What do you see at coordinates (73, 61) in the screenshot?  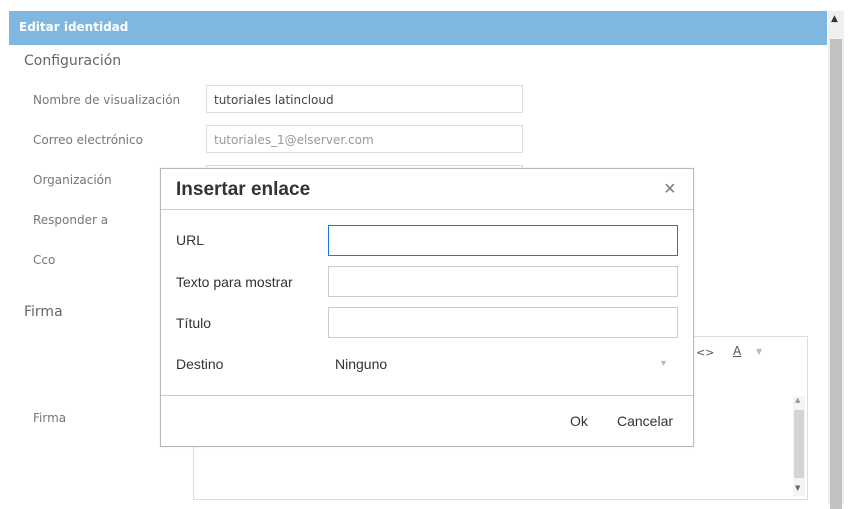 I see `section-configuracion: Configuración` at bounding box center [73, 61].